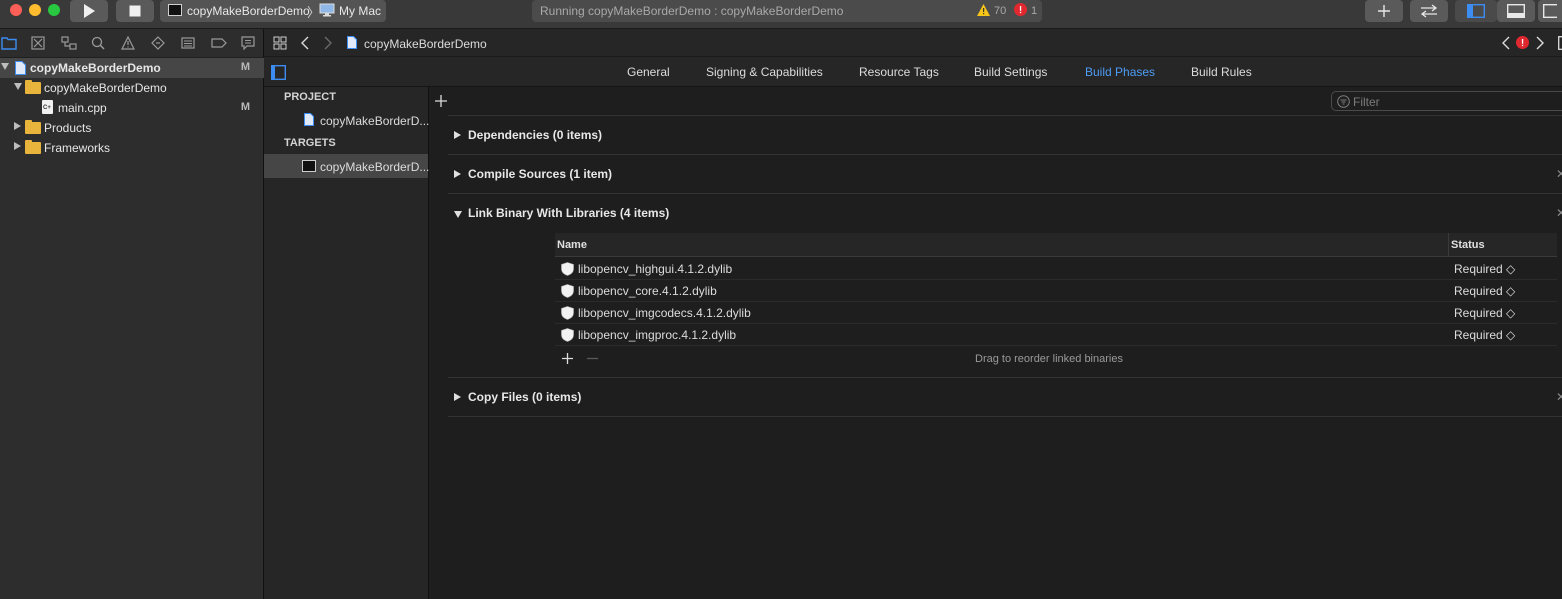 The image size is (1562, 599). Describe the element at coordinates (105, 88) in the screenshot. I see `nav-item-label: copyMakeBorderDemo` at that location.